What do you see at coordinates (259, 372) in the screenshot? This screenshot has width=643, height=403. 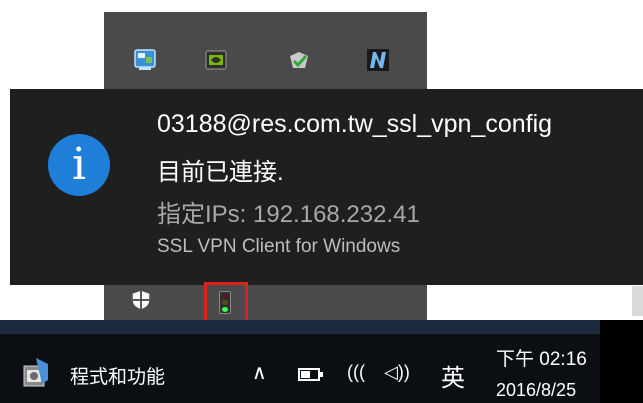 I see `show-hidden-icons-chevron-icon: ∧` at bounding box center [259, 372].